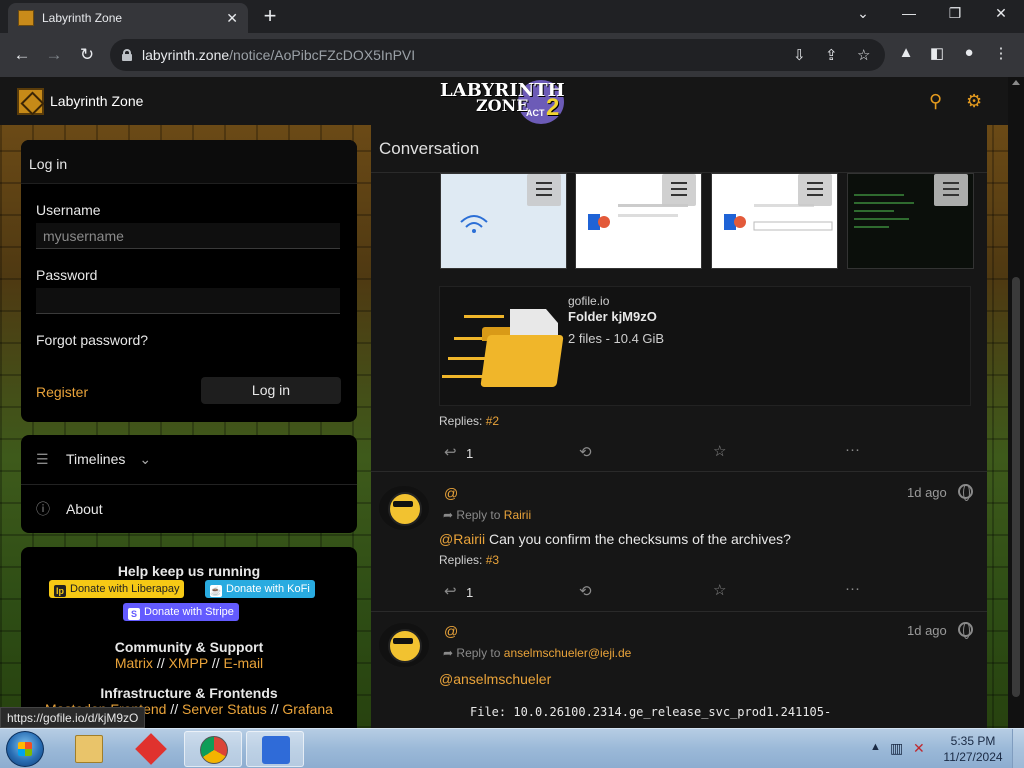 The image size is (1024, 768). Describe the element at coordinates (831, 55) in the screenshot. I see `share-icon: ⇪` at that location.